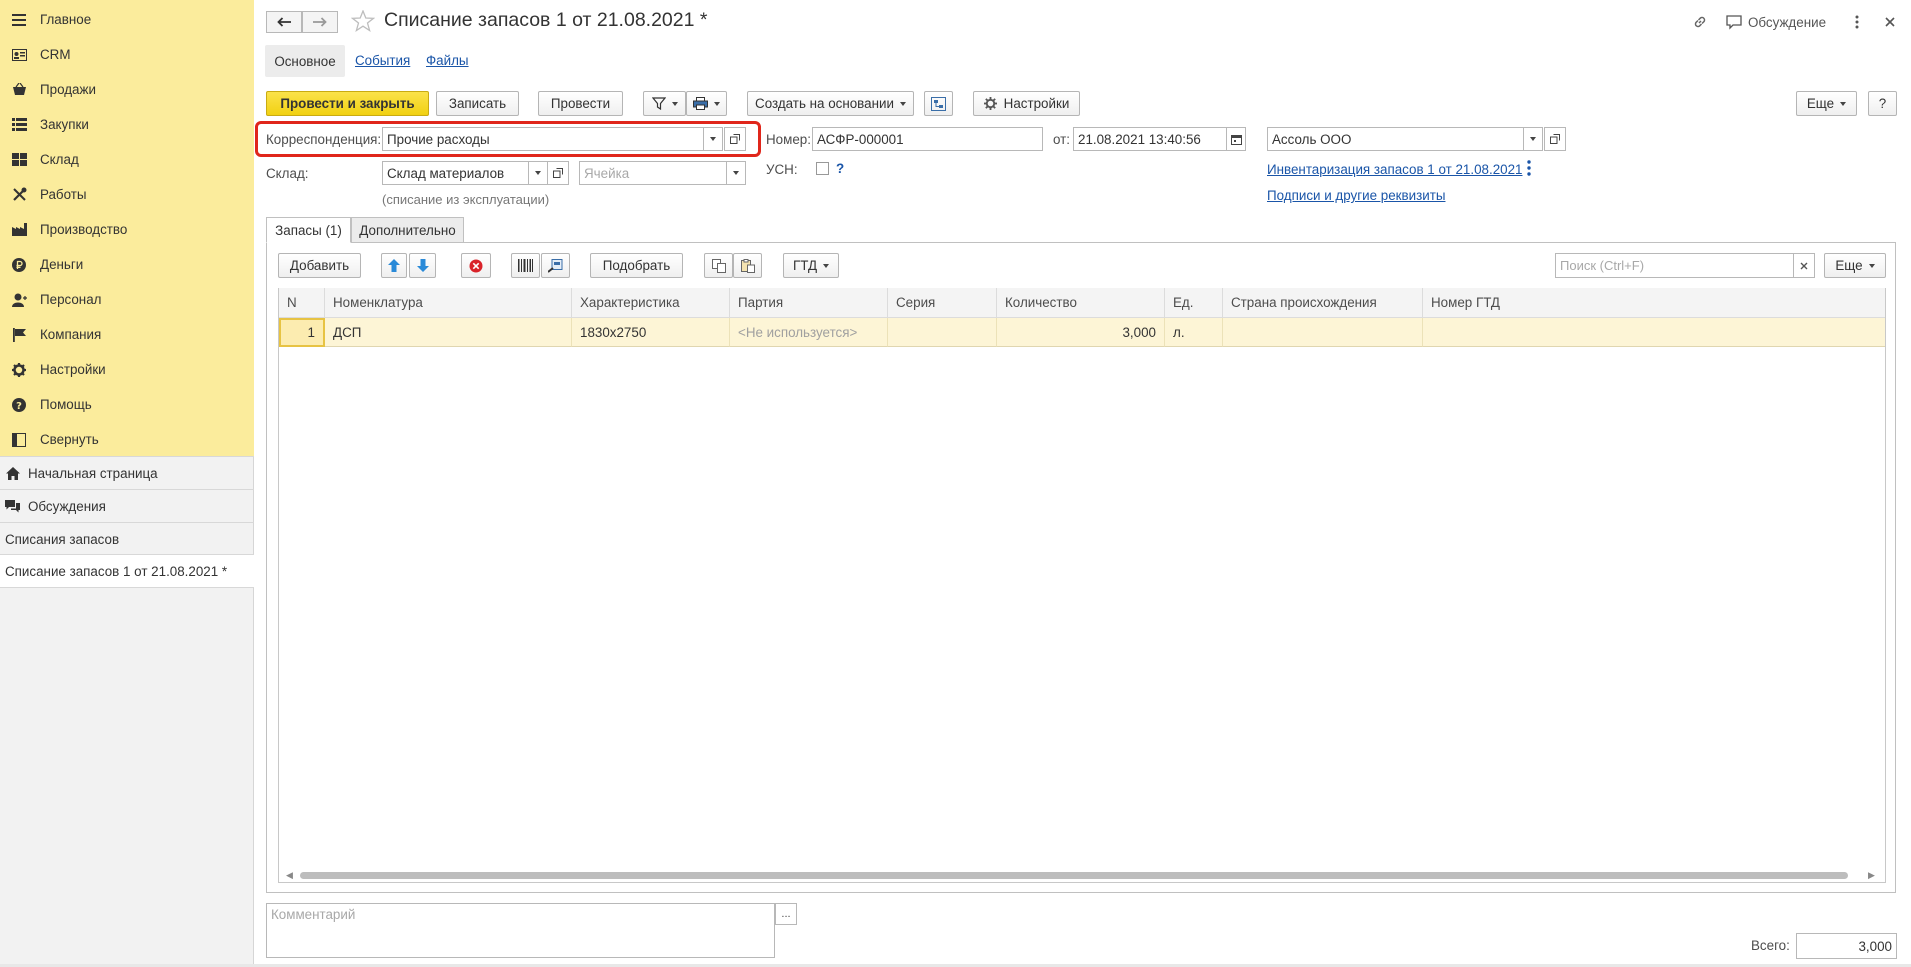  I want to click on column-header-batch: Партия, so click(809, 303).